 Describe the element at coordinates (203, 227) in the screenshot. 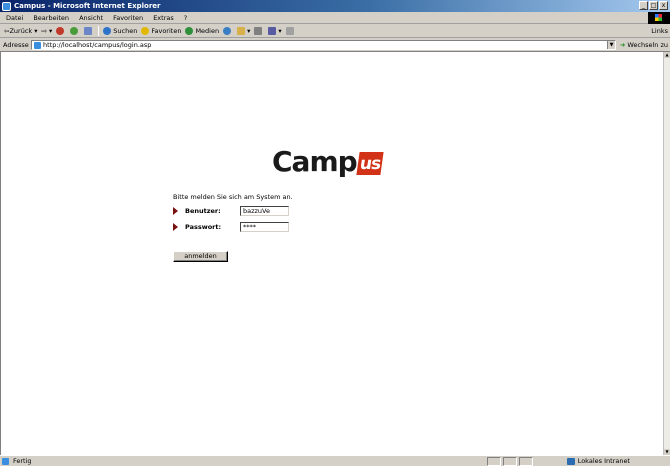

I see `password-label: Passwort:` at that location.